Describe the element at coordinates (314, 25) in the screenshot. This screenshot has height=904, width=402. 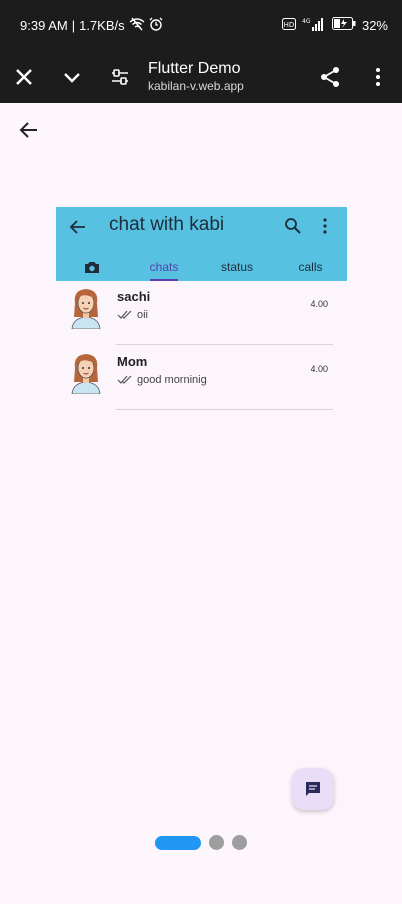
I see `signal-icon: 4G` at that location.